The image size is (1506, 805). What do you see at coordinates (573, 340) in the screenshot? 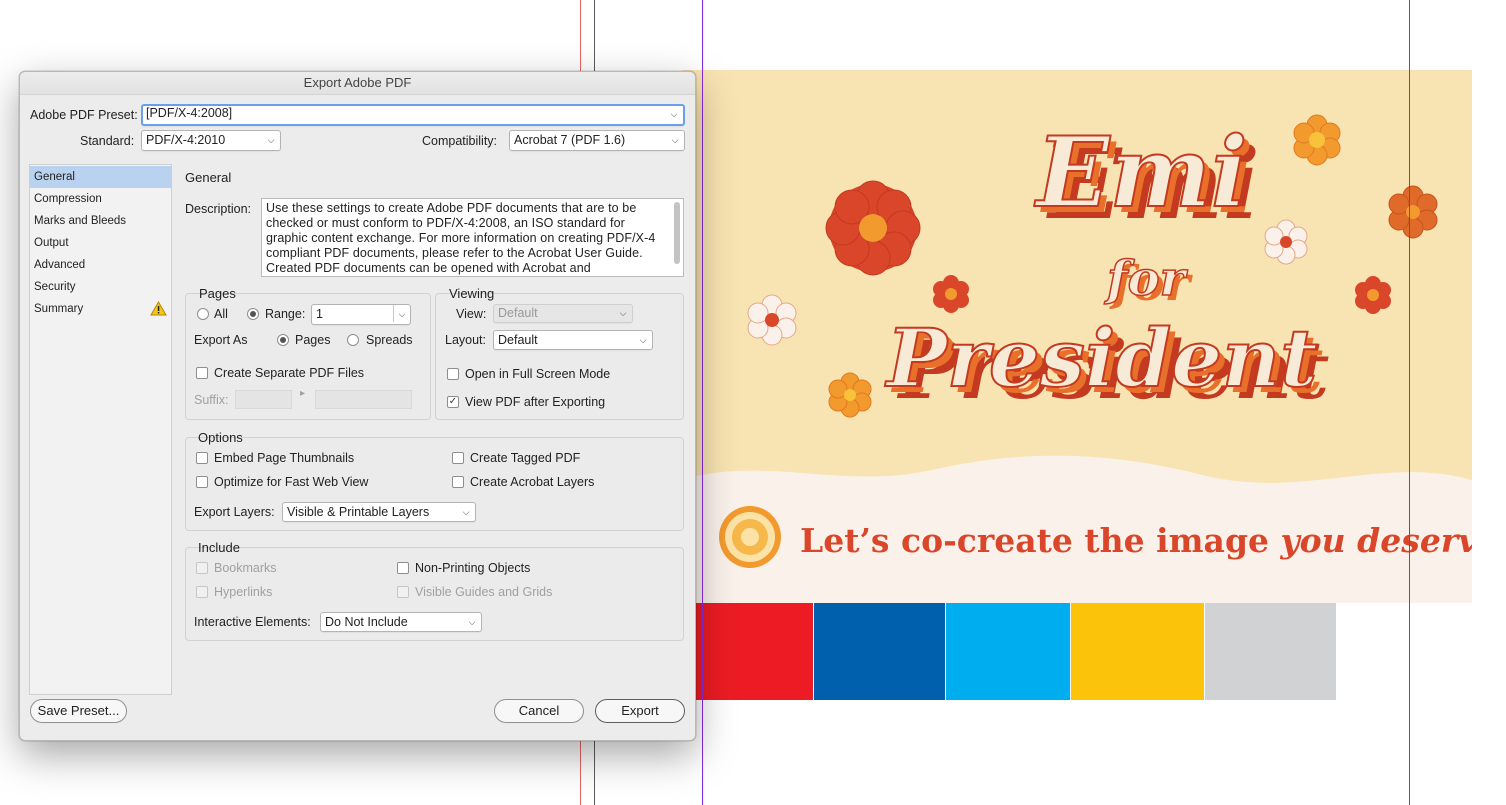
I see `layout-select: Default ⌵` at bounding box center [573, 340].